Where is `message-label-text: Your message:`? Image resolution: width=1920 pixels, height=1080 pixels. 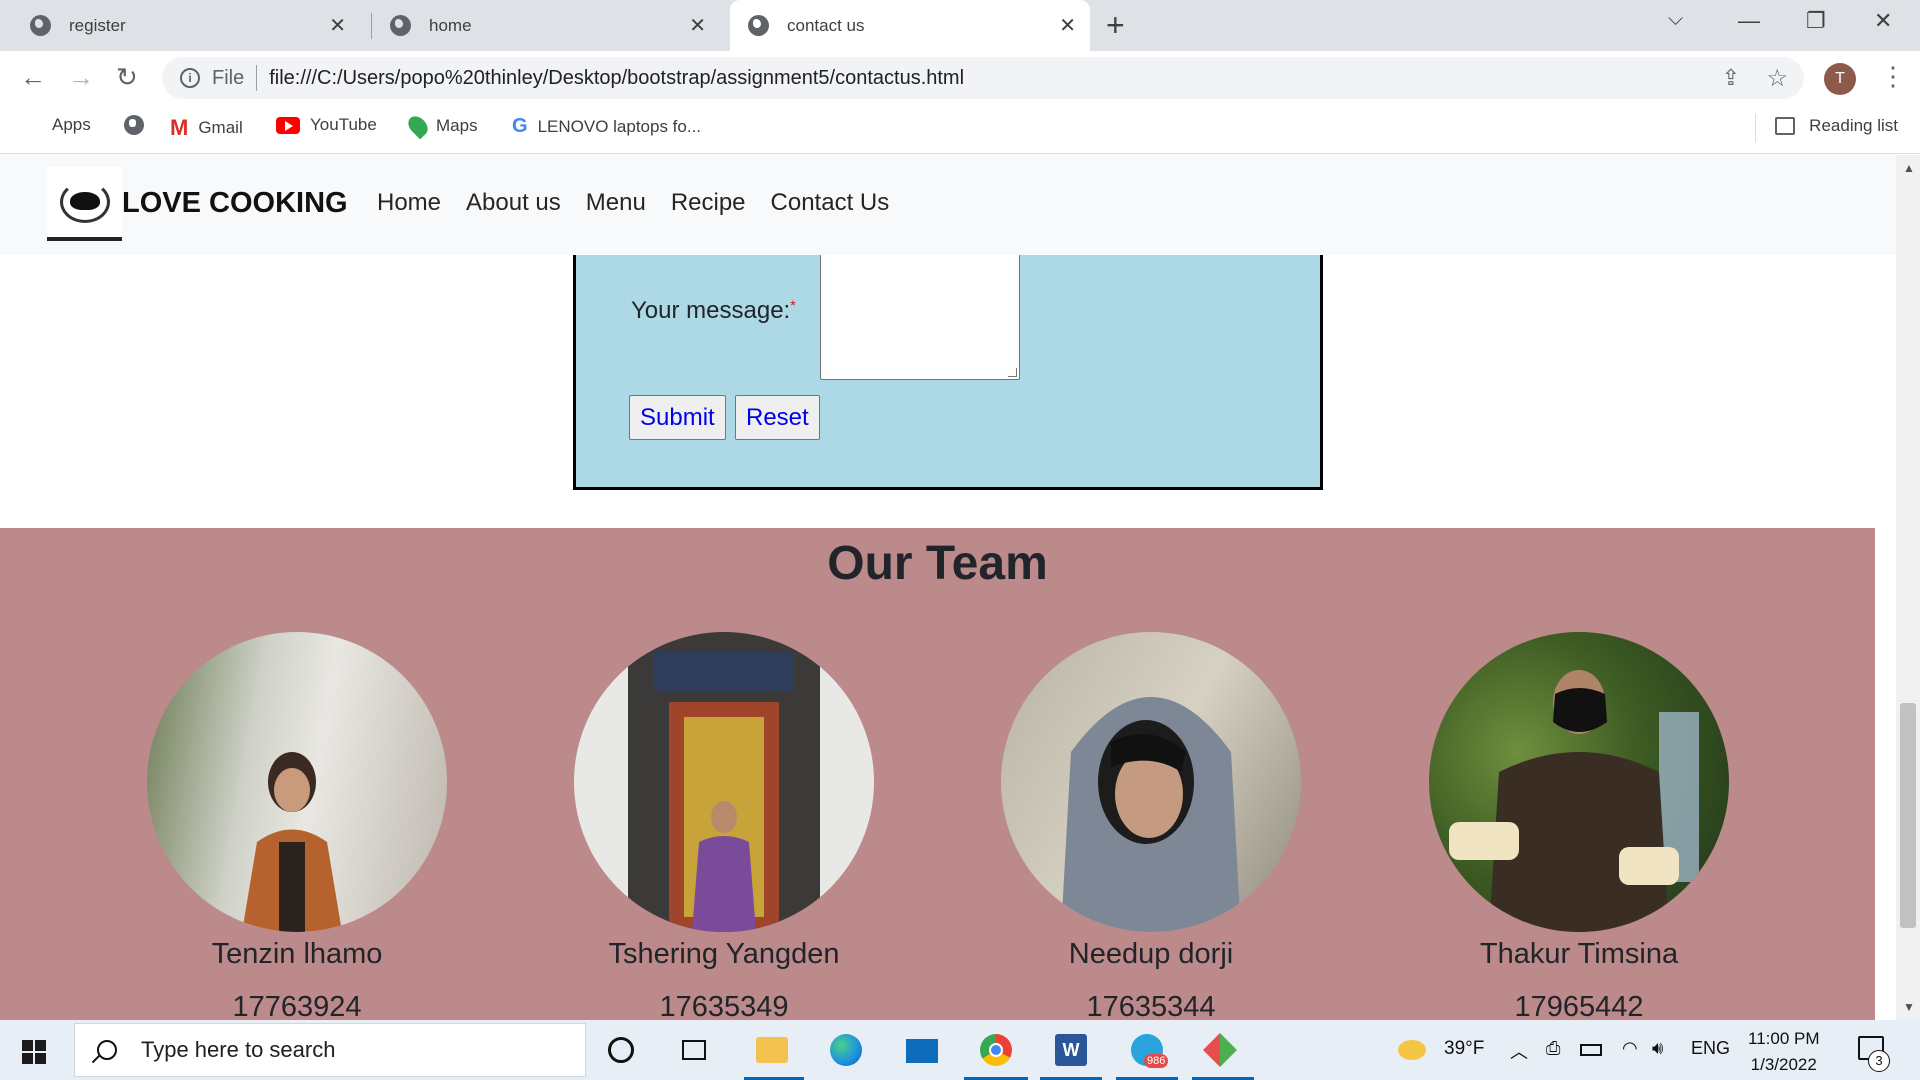
message-label-text: Your message: is located at coordinates (711, 310).